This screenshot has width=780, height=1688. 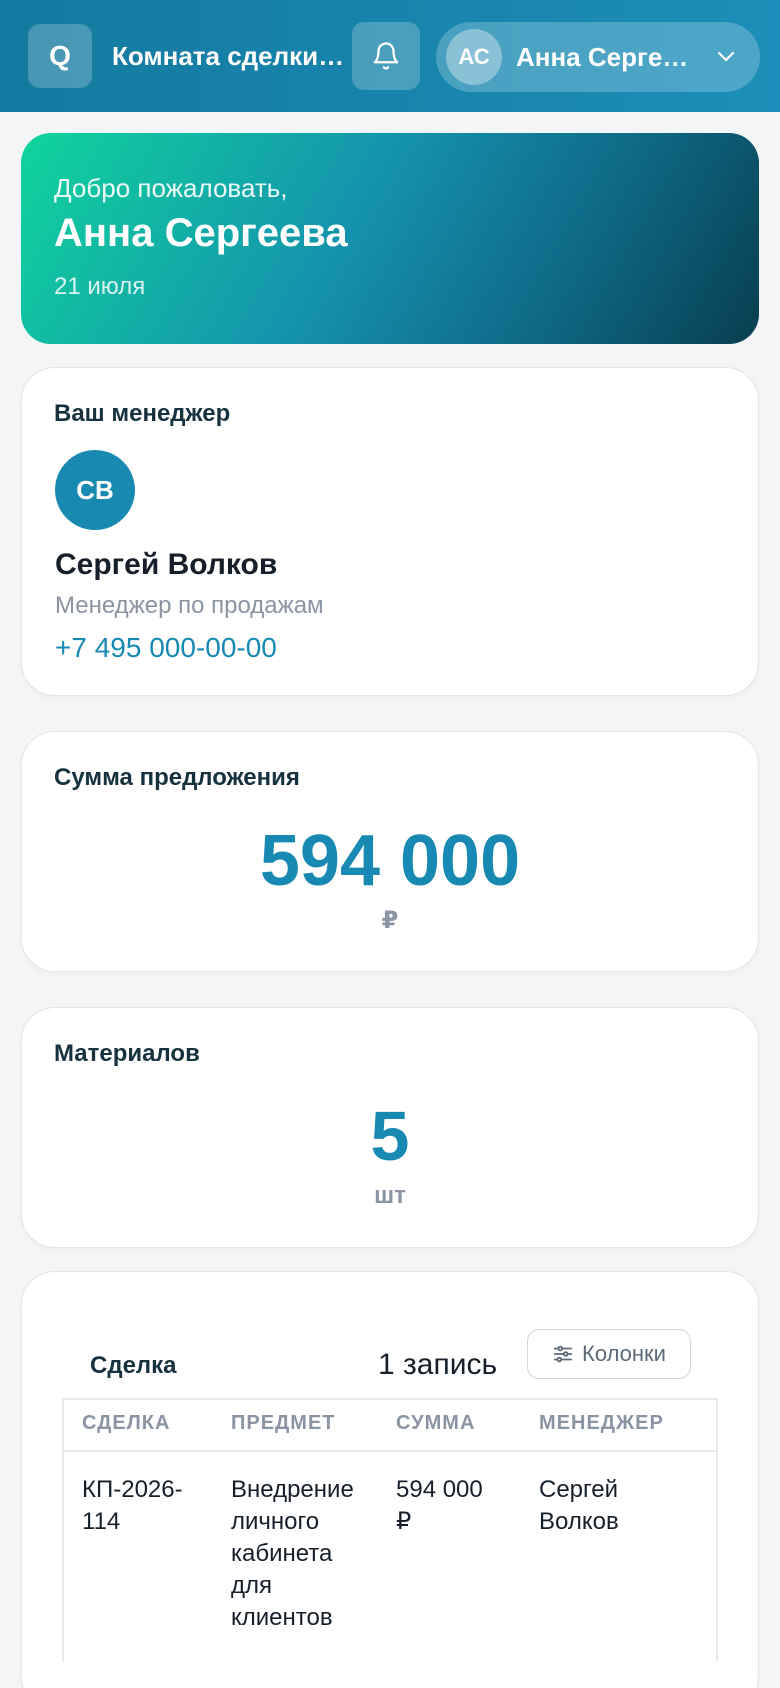 I want to click on manager-name: Сергей Волков, so click(x=166, y=564).